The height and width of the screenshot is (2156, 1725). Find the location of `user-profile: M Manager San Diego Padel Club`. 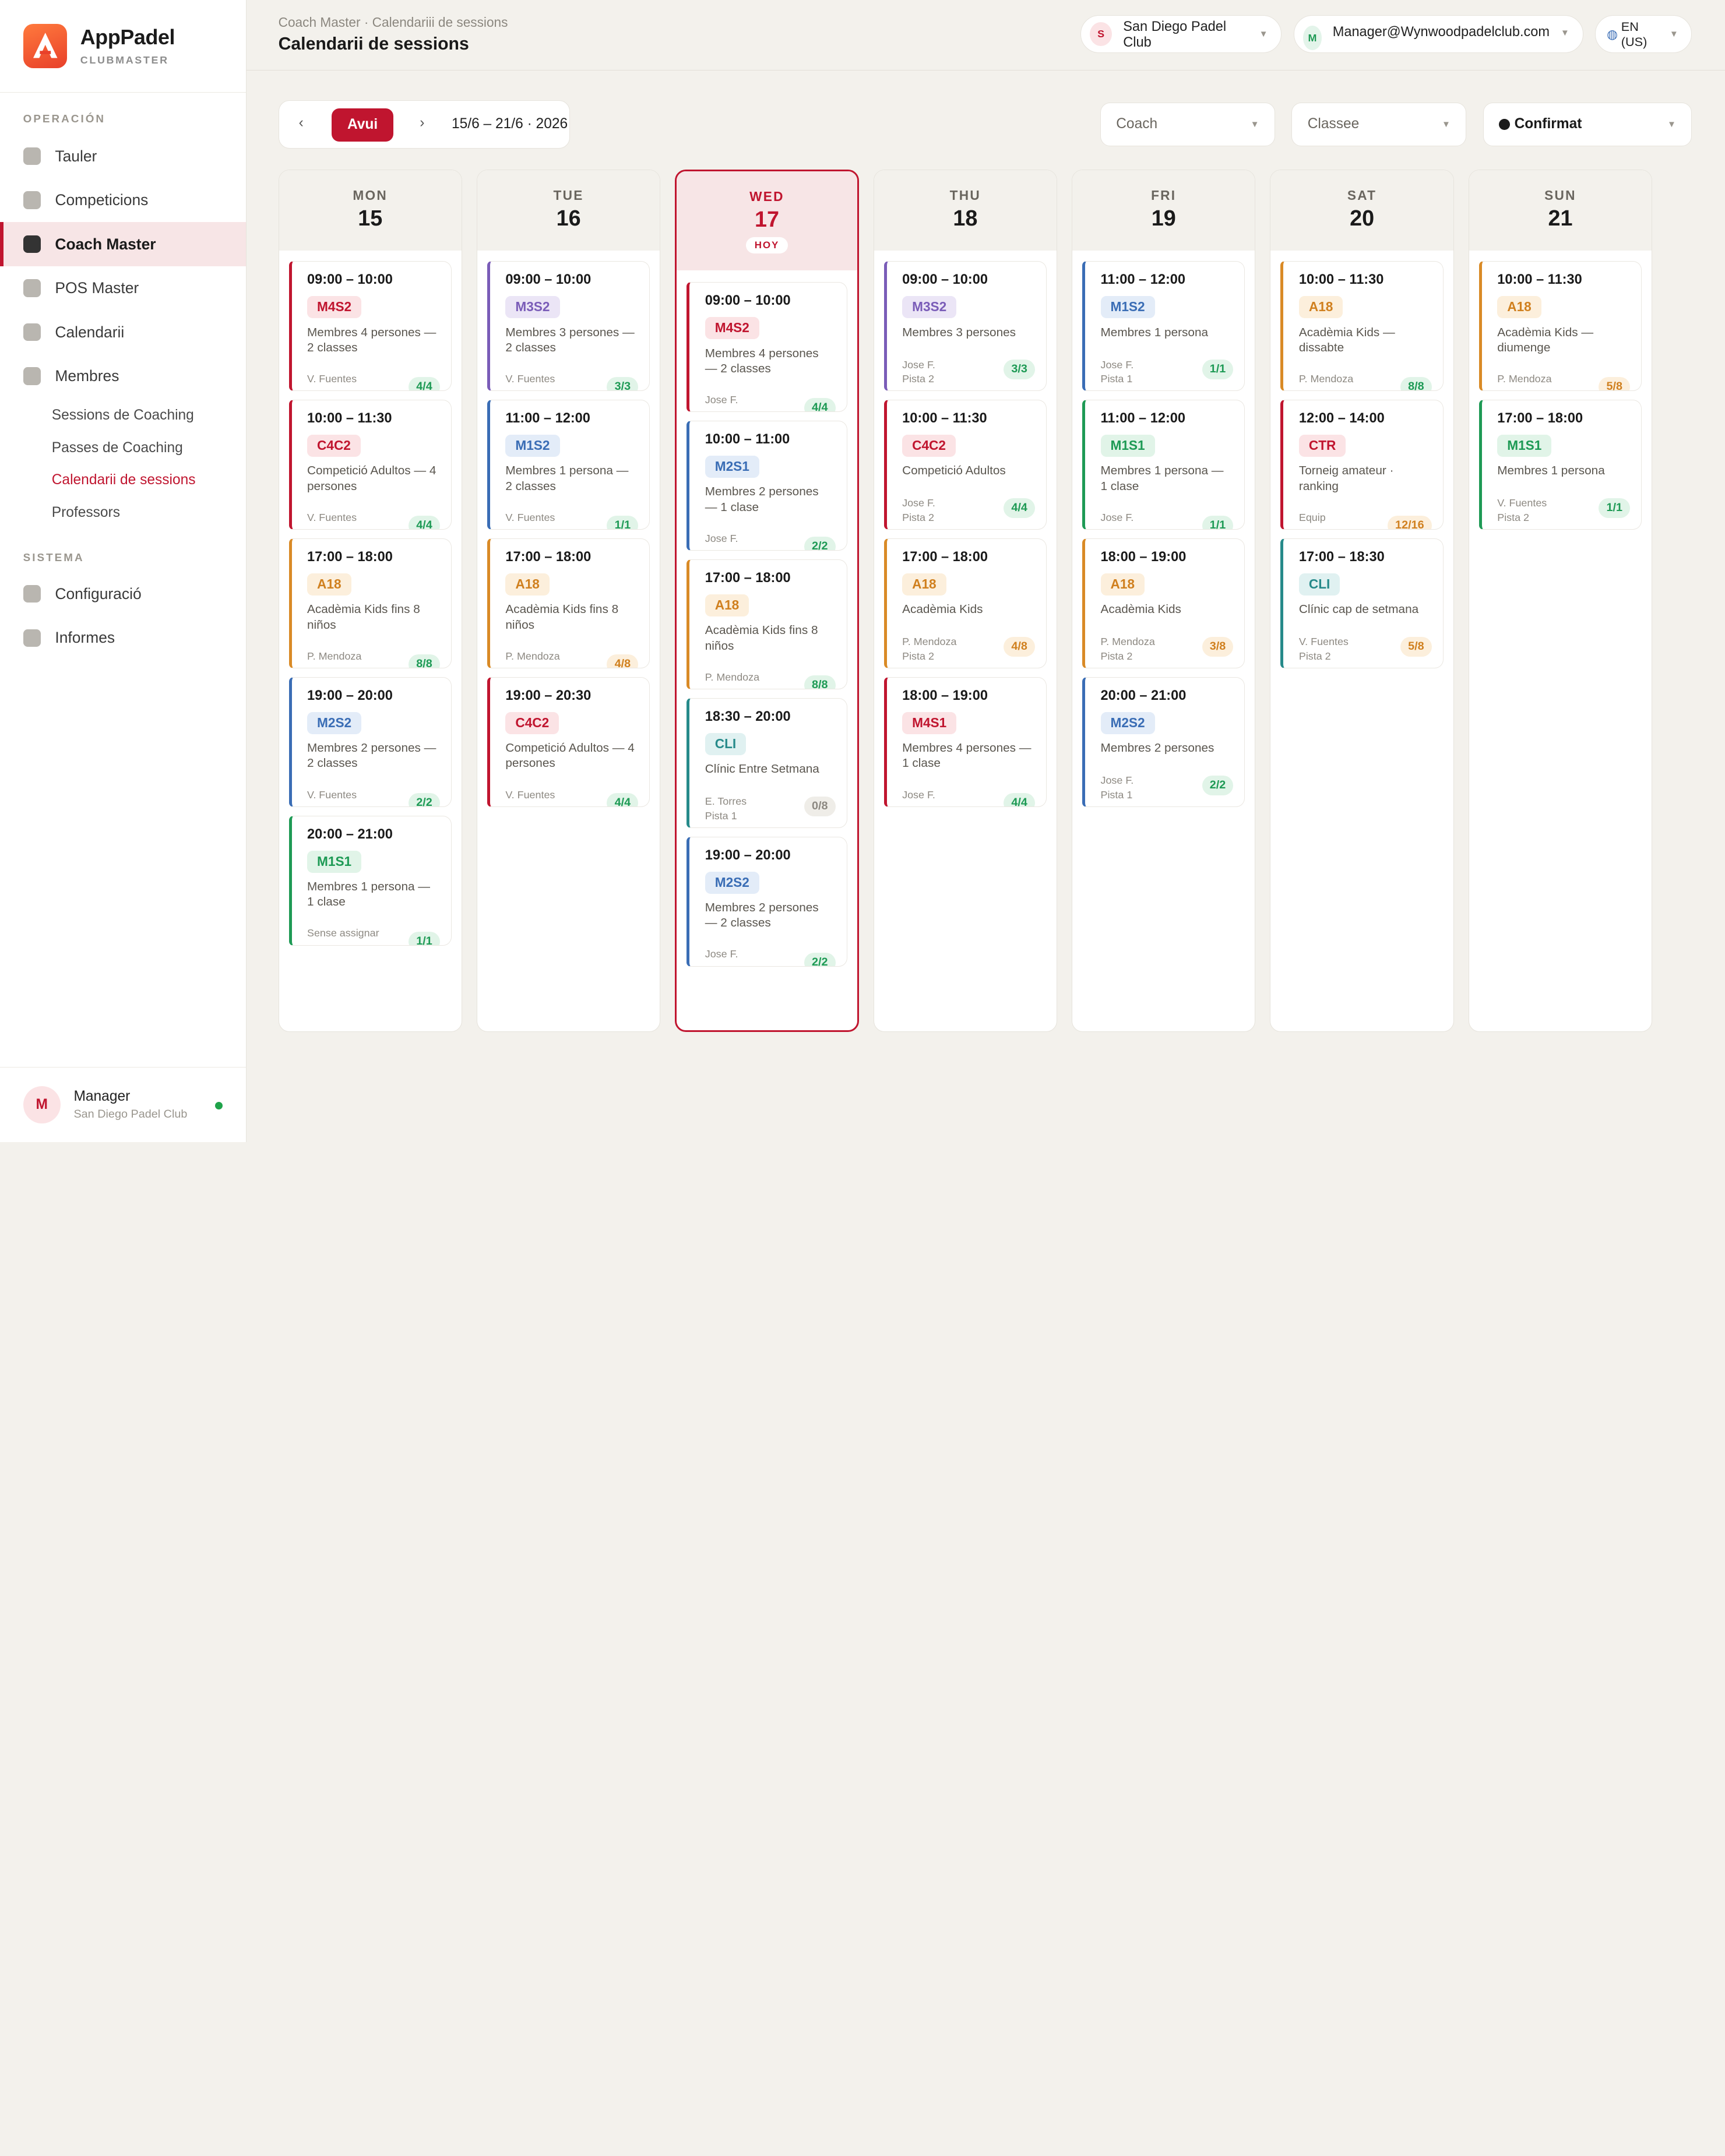

user-profile: M Manager San Diego Padel Club is located at coordinates (123, 1105).